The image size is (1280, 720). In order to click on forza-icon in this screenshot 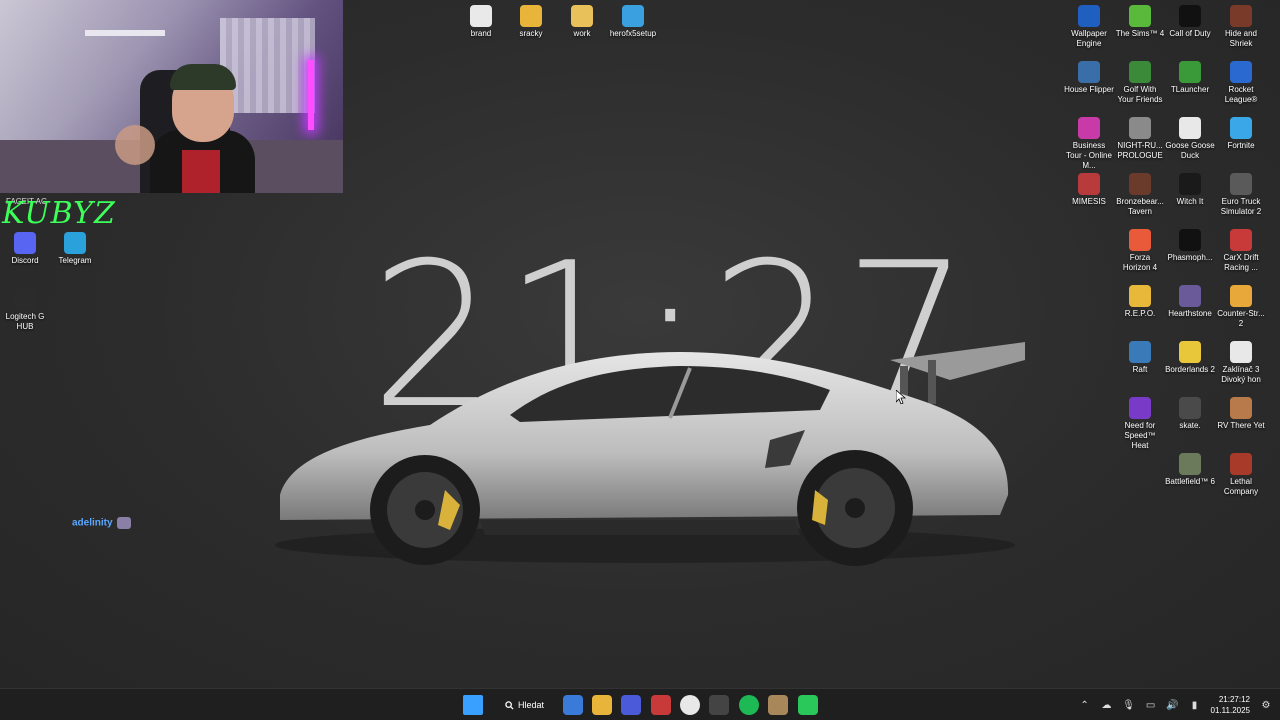, I will do `click(1140, 240)`.